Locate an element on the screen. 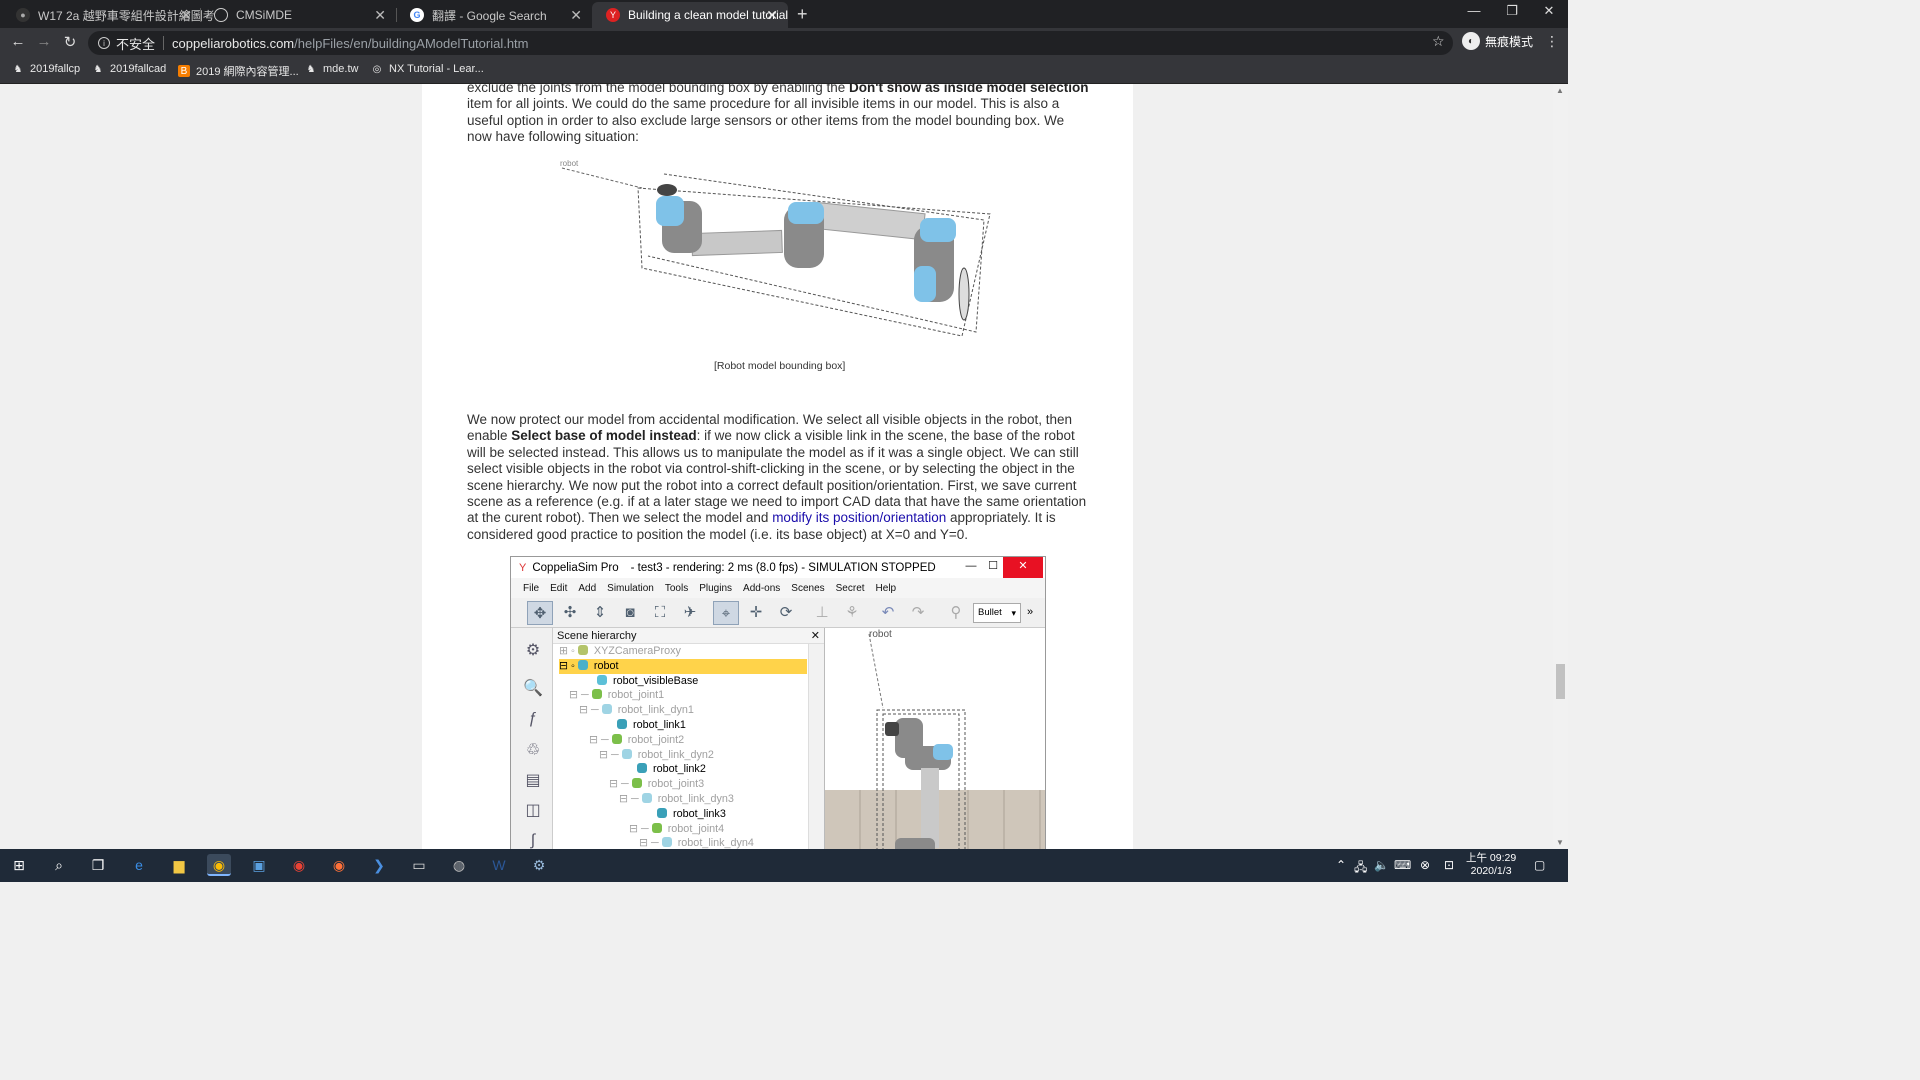 This screenshot has height=1080, width=1920. hierarchy-scrollbar is located at coordinates (816, 746).